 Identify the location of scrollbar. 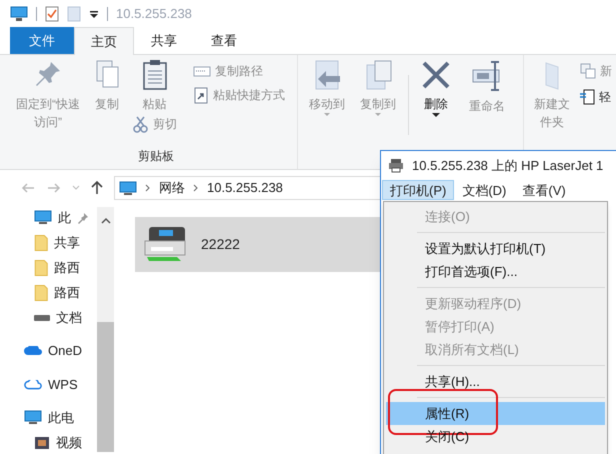
(105, 329).